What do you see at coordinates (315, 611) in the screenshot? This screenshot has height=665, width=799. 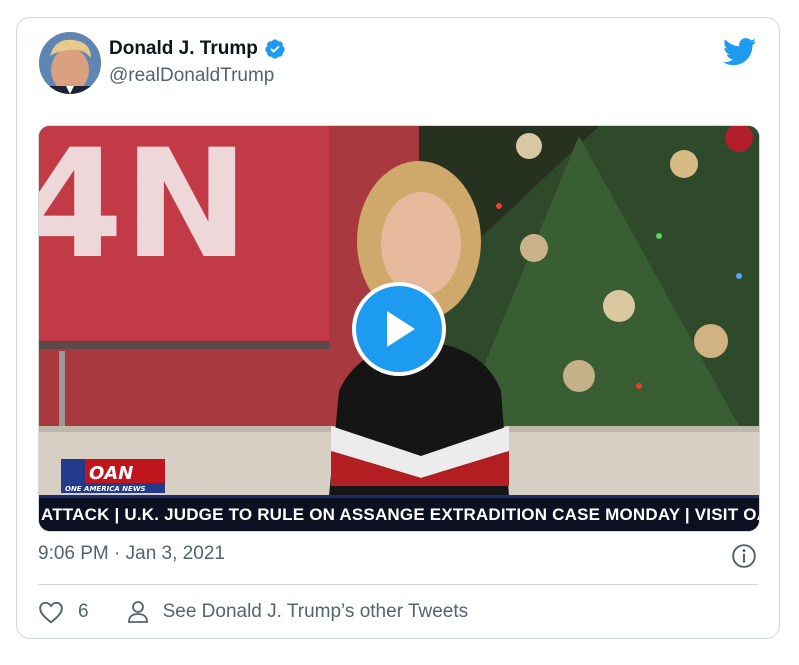 I see `other-tweets-label: See Donald J. Trump’s other Tweets` at bounding box center [315, 611].